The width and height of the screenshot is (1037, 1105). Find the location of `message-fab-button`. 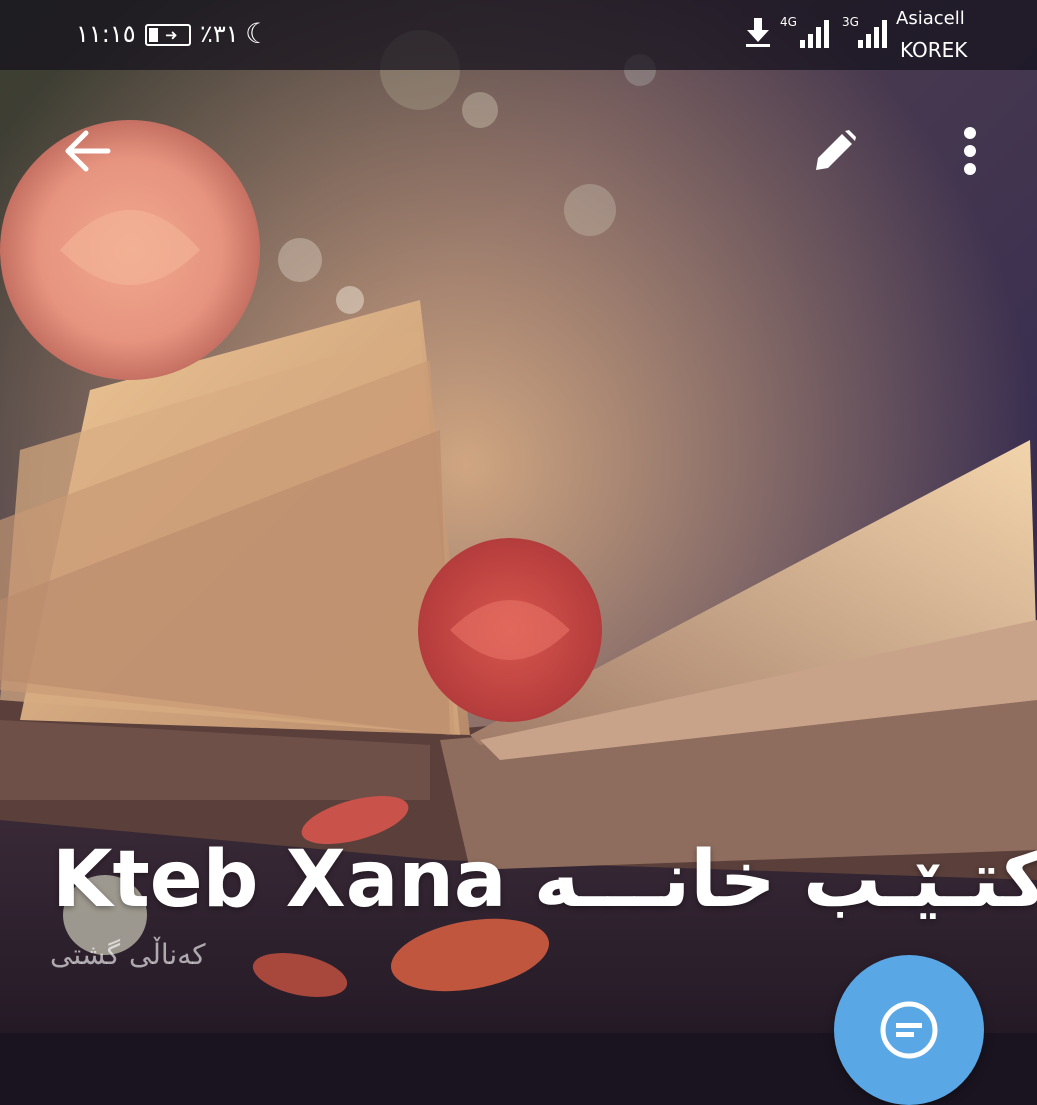

message-fab-button is located at coordinates (909, 1030).